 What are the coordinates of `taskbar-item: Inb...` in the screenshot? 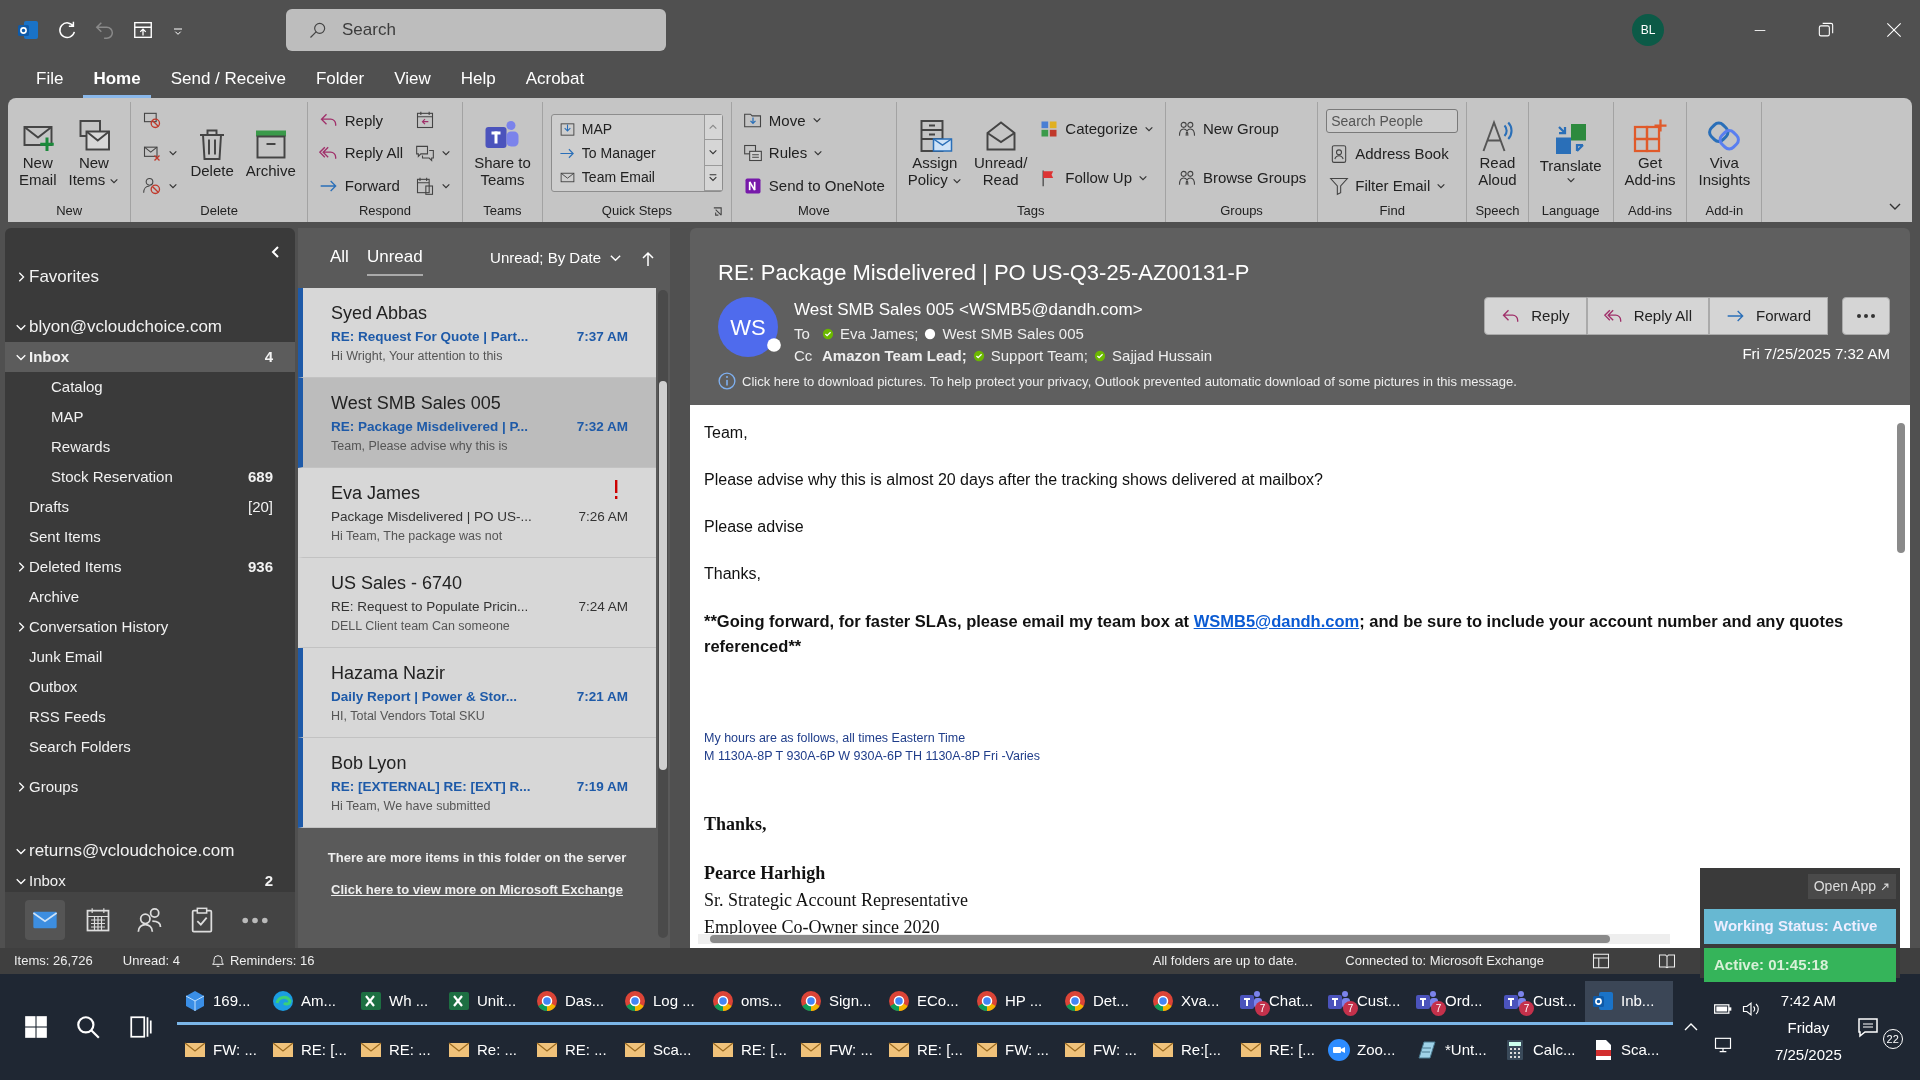 It's located at (1629, 1002).